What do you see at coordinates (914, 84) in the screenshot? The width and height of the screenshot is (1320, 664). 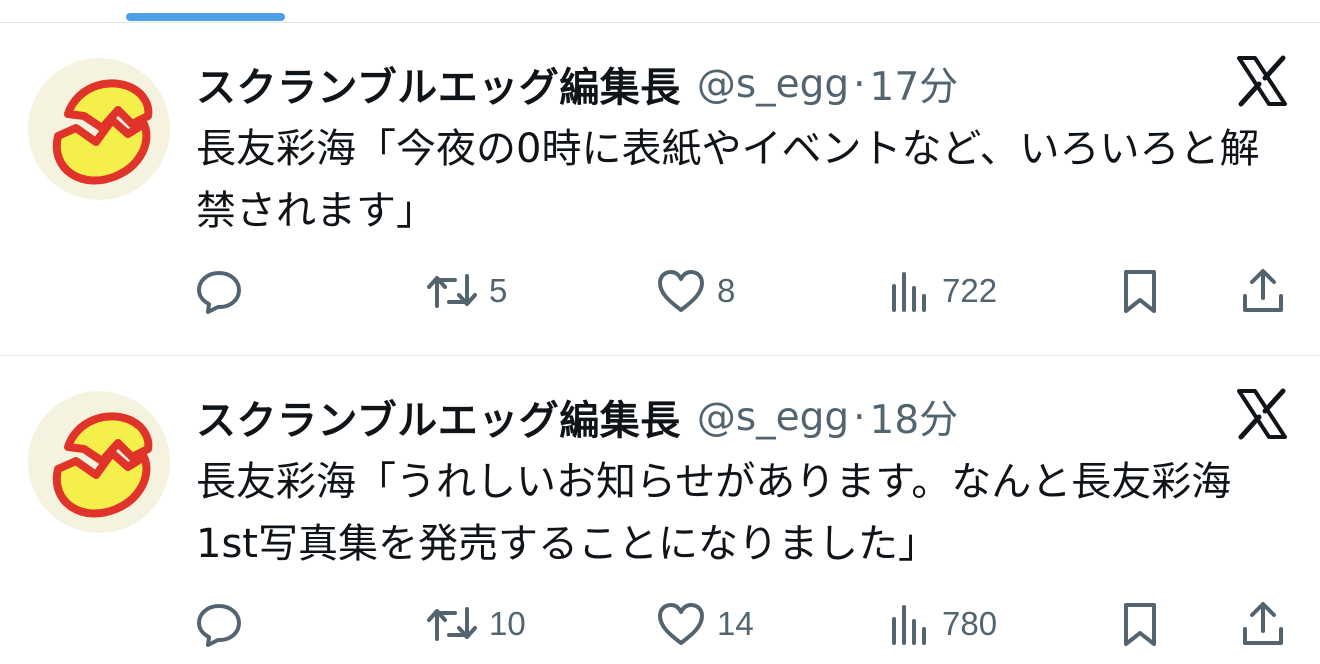 I see `tweet-time: 17分` at bounding box center [914, 84].